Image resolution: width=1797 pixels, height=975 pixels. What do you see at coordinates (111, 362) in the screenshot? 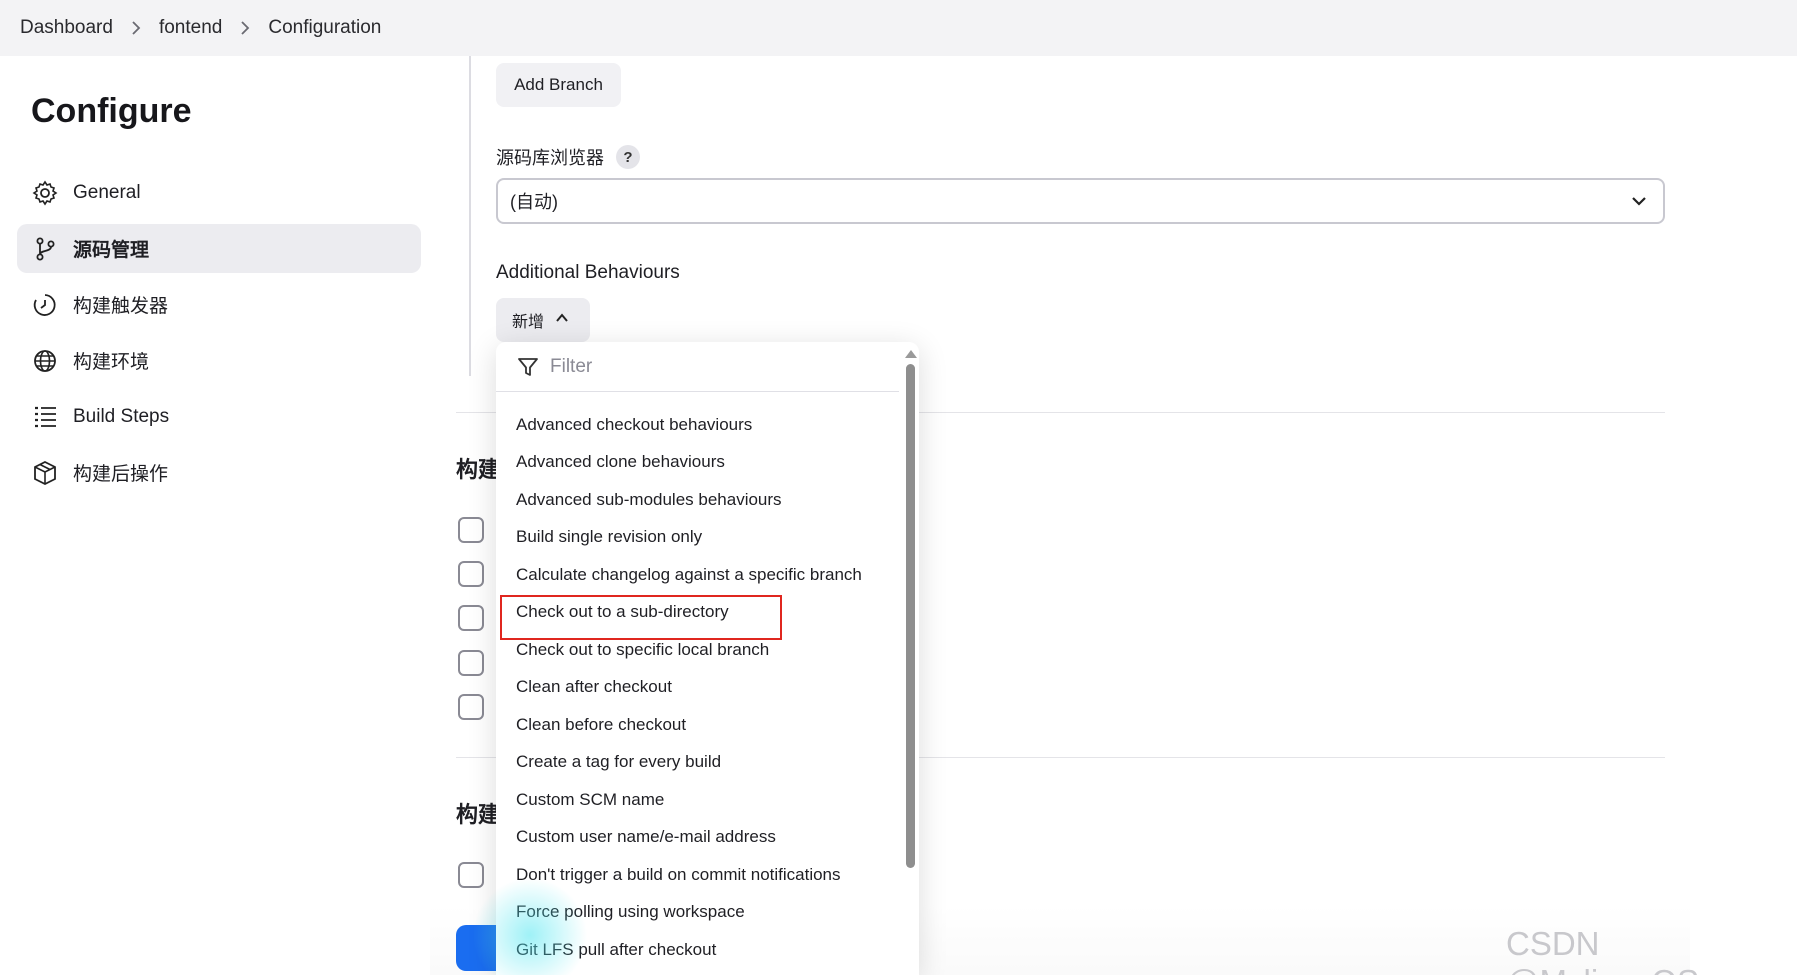
I see `sidebar-item-label: 构建环境` at bounding box center [111, 362].